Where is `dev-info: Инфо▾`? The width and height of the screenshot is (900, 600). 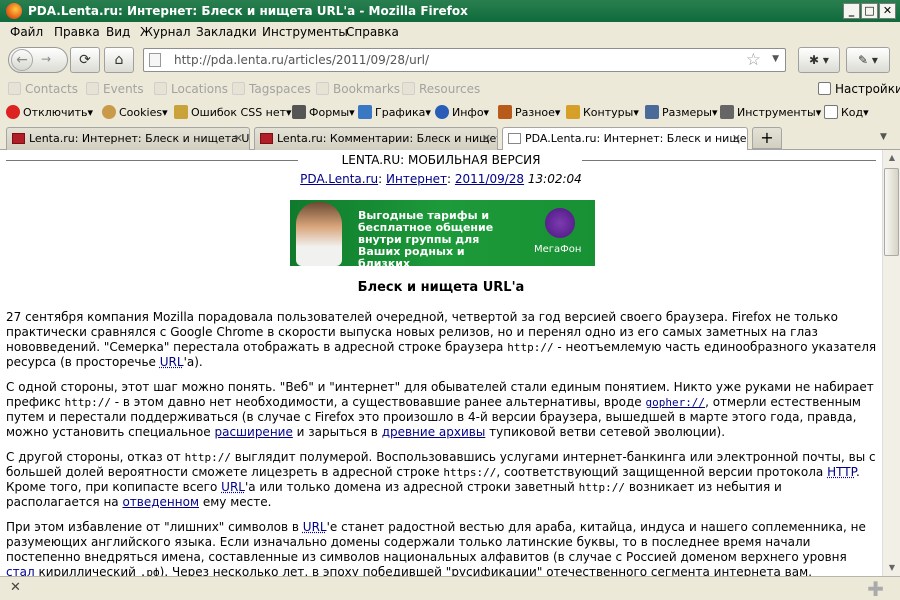
dev-info: Инфо▾ is located at coordinates (462, 112).